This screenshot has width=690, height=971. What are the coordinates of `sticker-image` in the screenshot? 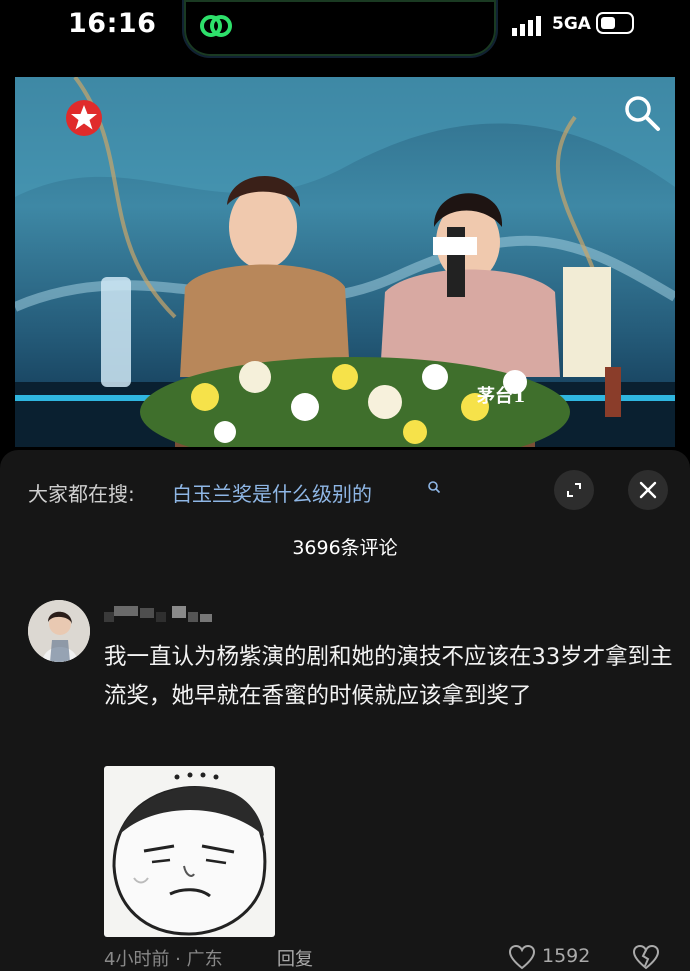 It's located at (189, 851).